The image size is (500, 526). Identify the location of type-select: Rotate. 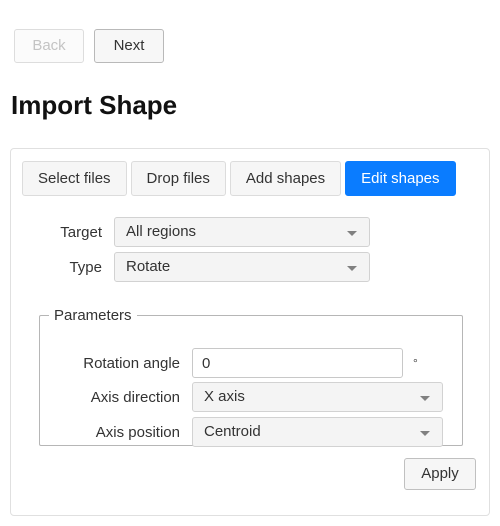
(242, 267).